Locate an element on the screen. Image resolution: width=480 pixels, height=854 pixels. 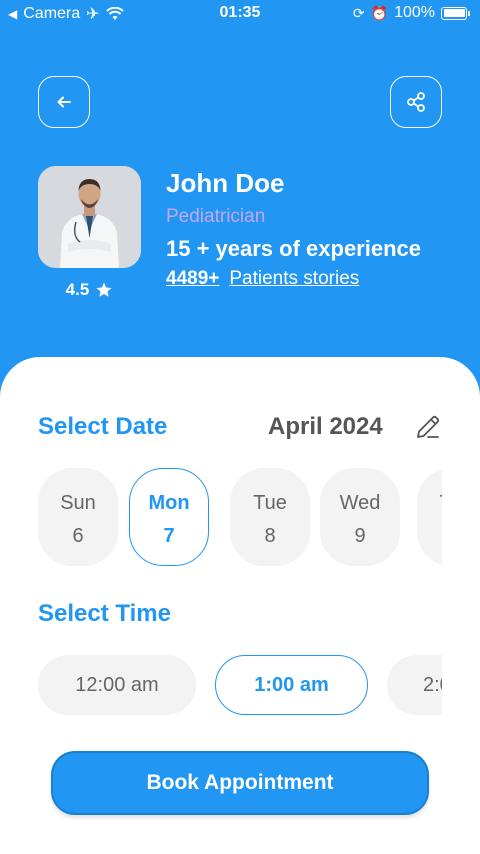
select-time-title: Select Time is located at coordinates (104, 613).